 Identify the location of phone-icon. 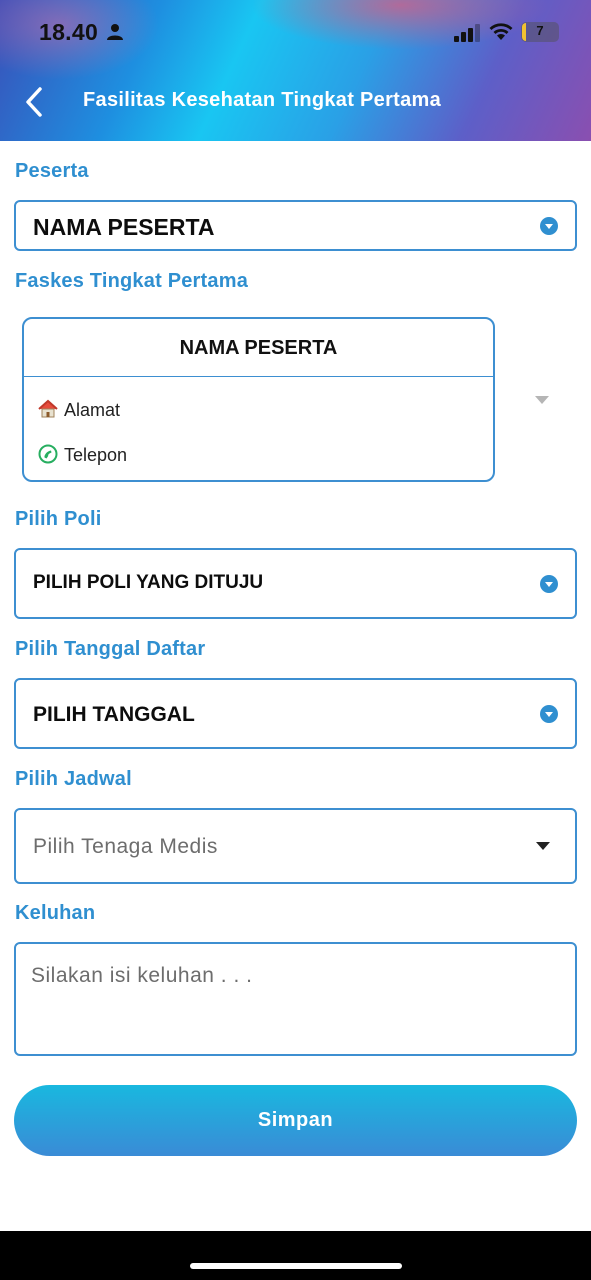
(48, 454).